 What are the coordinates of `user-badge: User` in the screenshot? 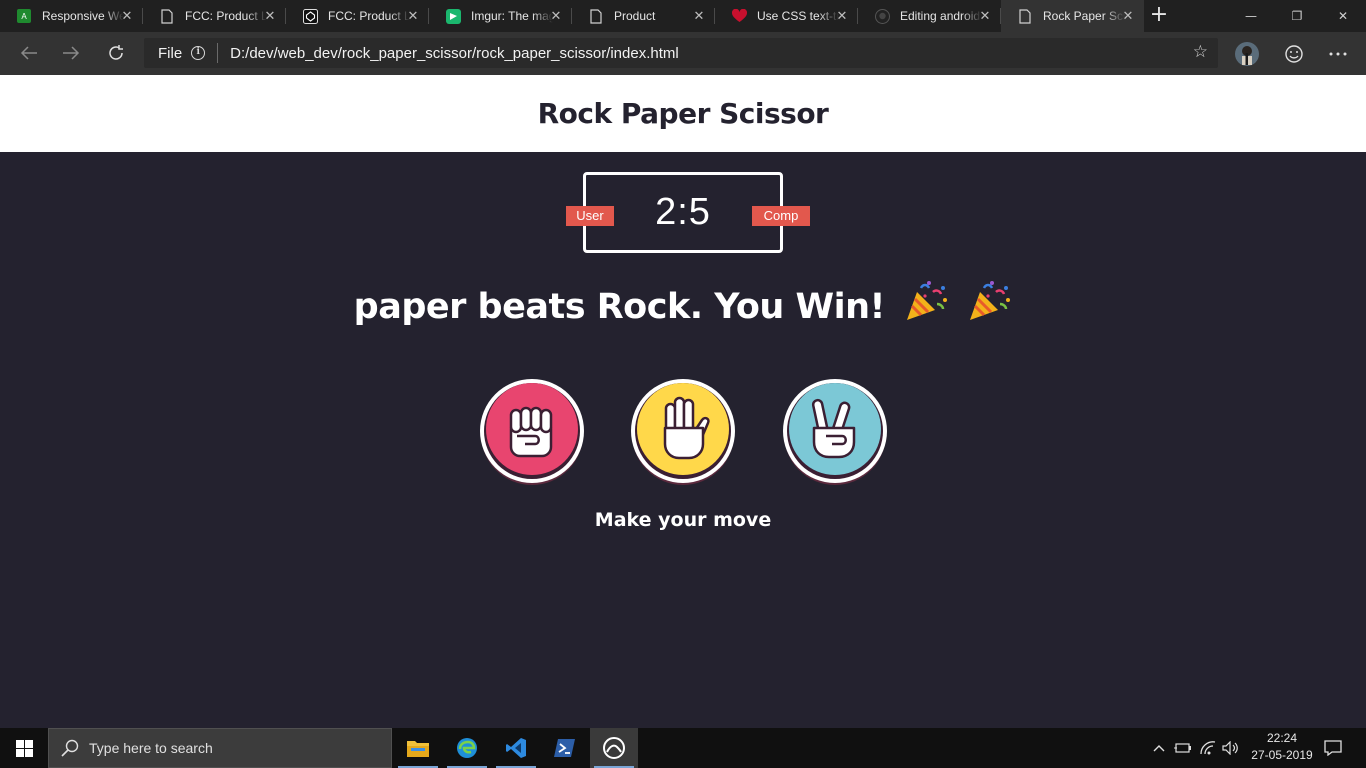 It's located at (590, 216).